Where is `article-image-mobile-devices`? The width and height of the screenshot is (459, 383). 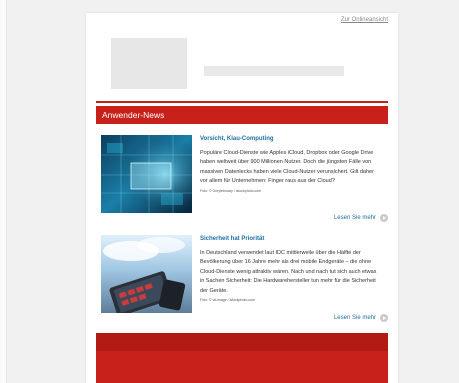
article-image-mobile-devices is located at coordinates (146, 274).